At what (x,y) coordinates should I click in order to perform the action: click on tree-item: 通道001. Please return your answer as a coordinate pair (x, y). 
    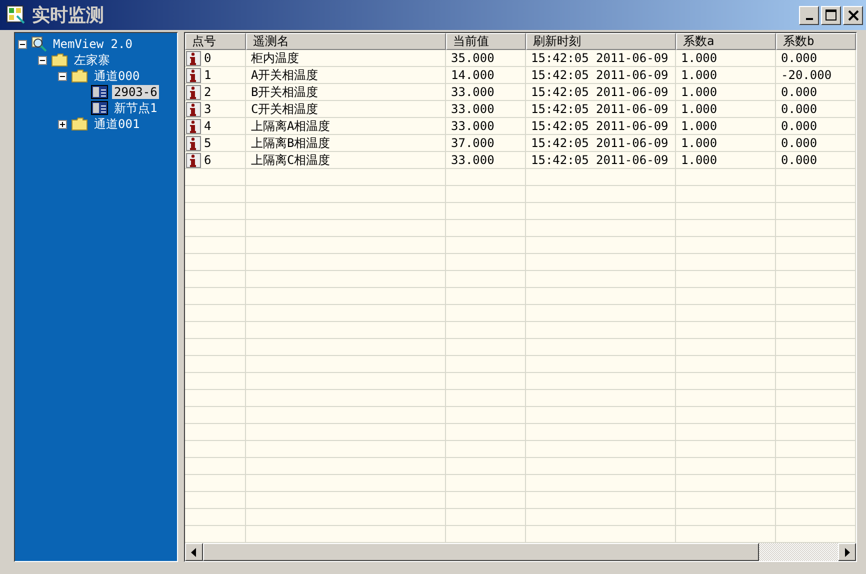
    Looking at the image, I should click on (117, 124).